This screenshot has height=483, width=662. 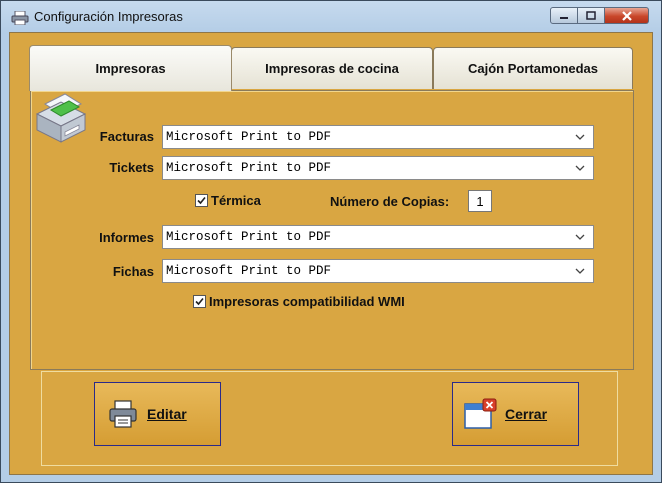 I want to click on close-button-label: Cerrar, so click(x=526, y=414).